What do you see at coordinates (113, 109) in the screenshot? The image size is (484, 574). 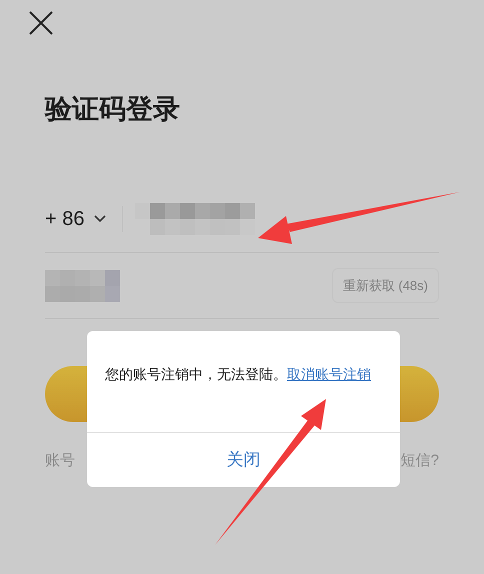 I see `page-title: 验证码登录` at bounding box center [113, 109].